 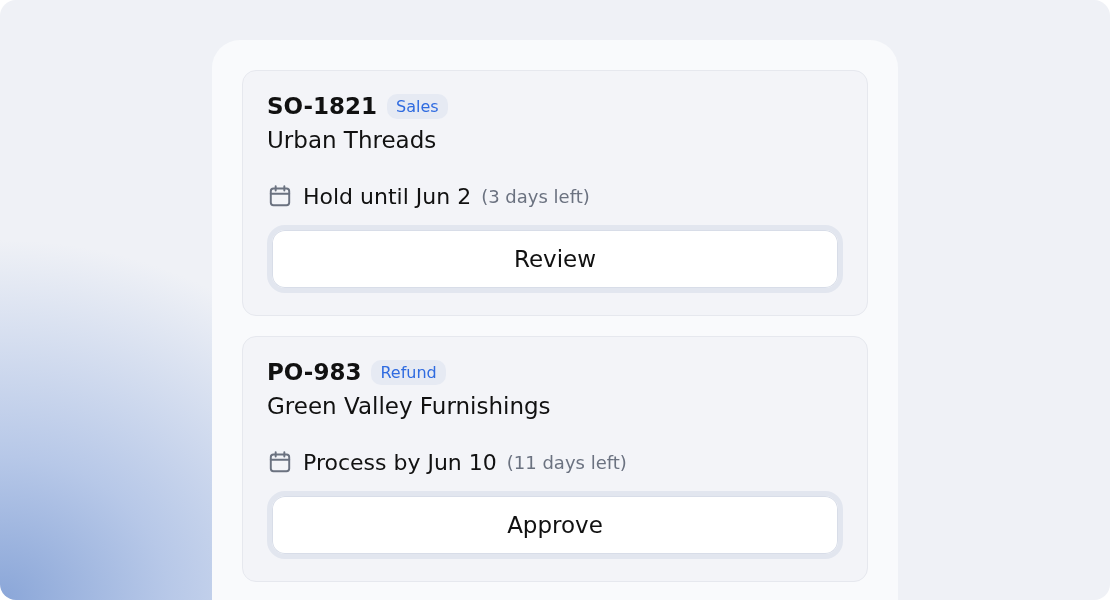 I want to click on due-date: Process by Jun 10, so click(x=400, y=462).